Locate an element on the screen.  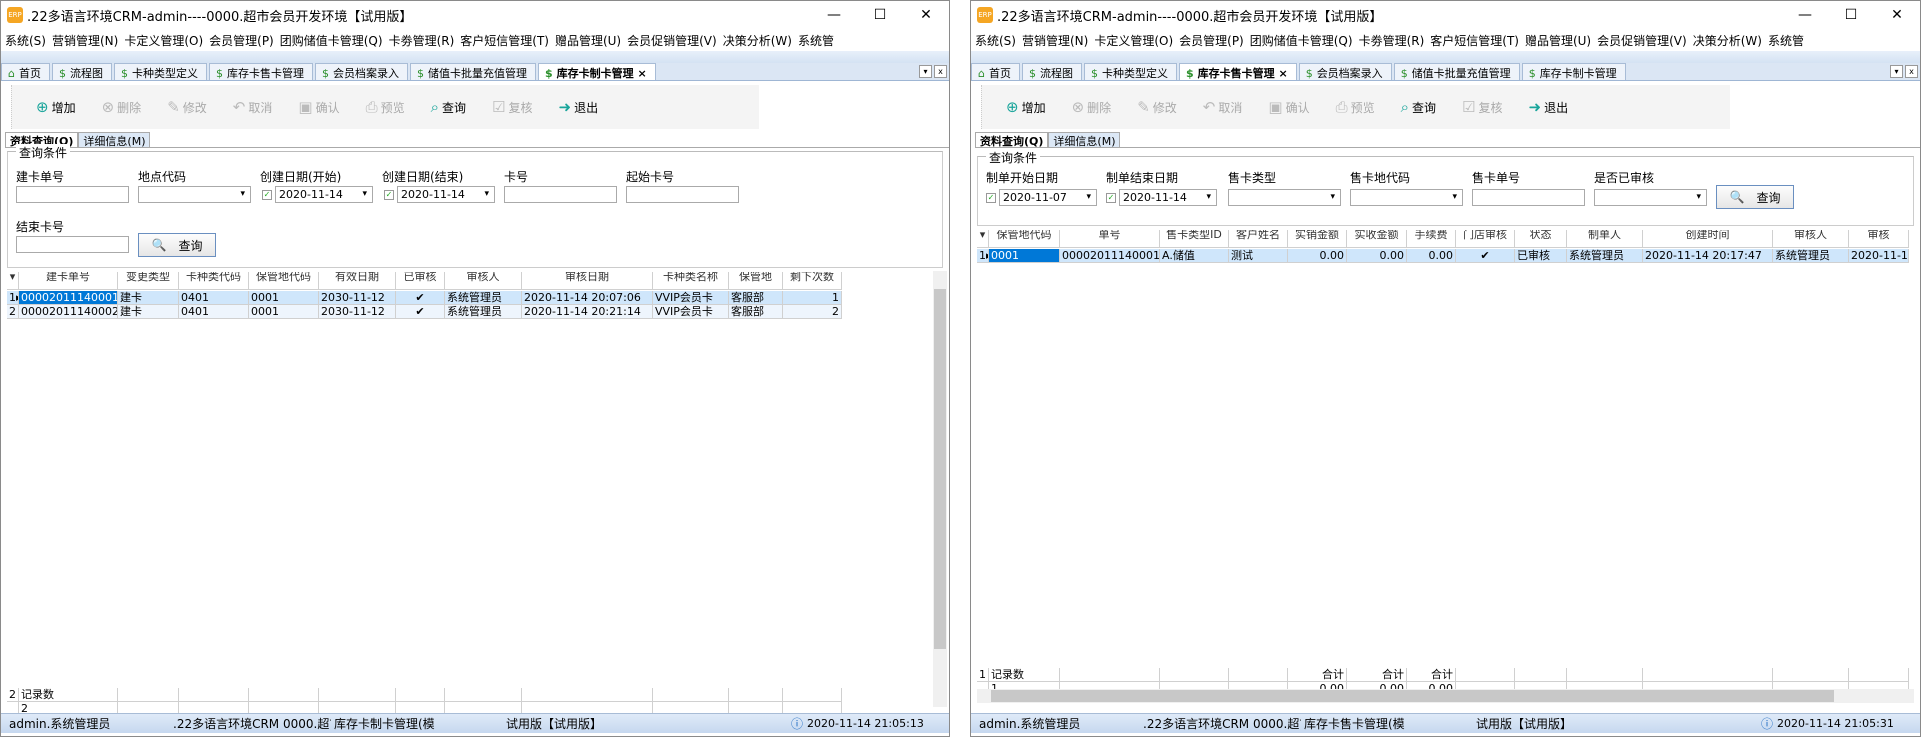
menu-item: 会员管理(P) is located at coordinates (241, 40).